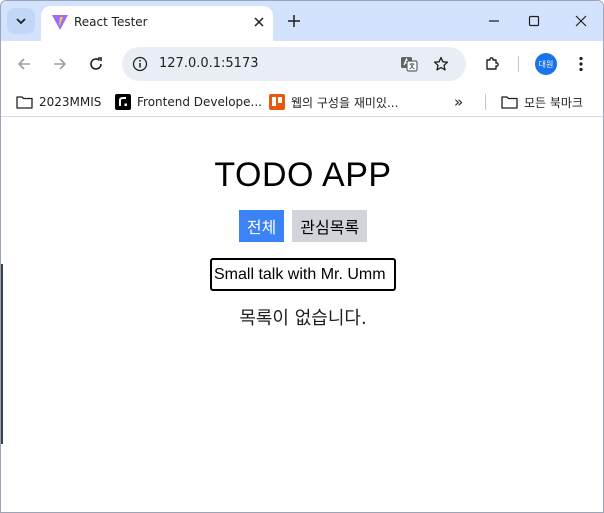  What do you see at coordinates (518, 64) in the screenshot?
I see `toolbar-divider` at bounding box center [518, 64].